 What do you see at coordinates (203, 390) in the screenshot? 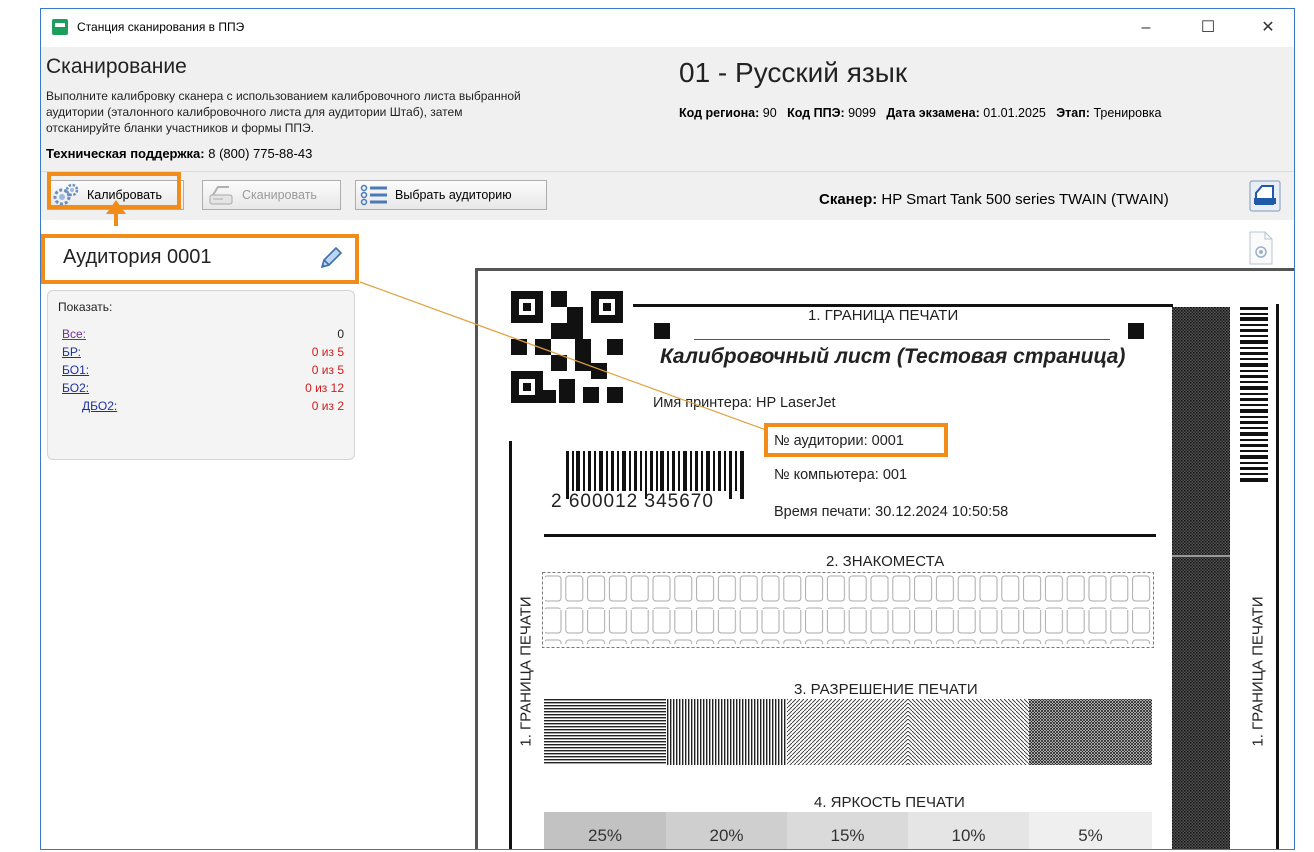
I see `filter-row-bo2: БО2: 0 из 12` at bounding box center [203, 390].